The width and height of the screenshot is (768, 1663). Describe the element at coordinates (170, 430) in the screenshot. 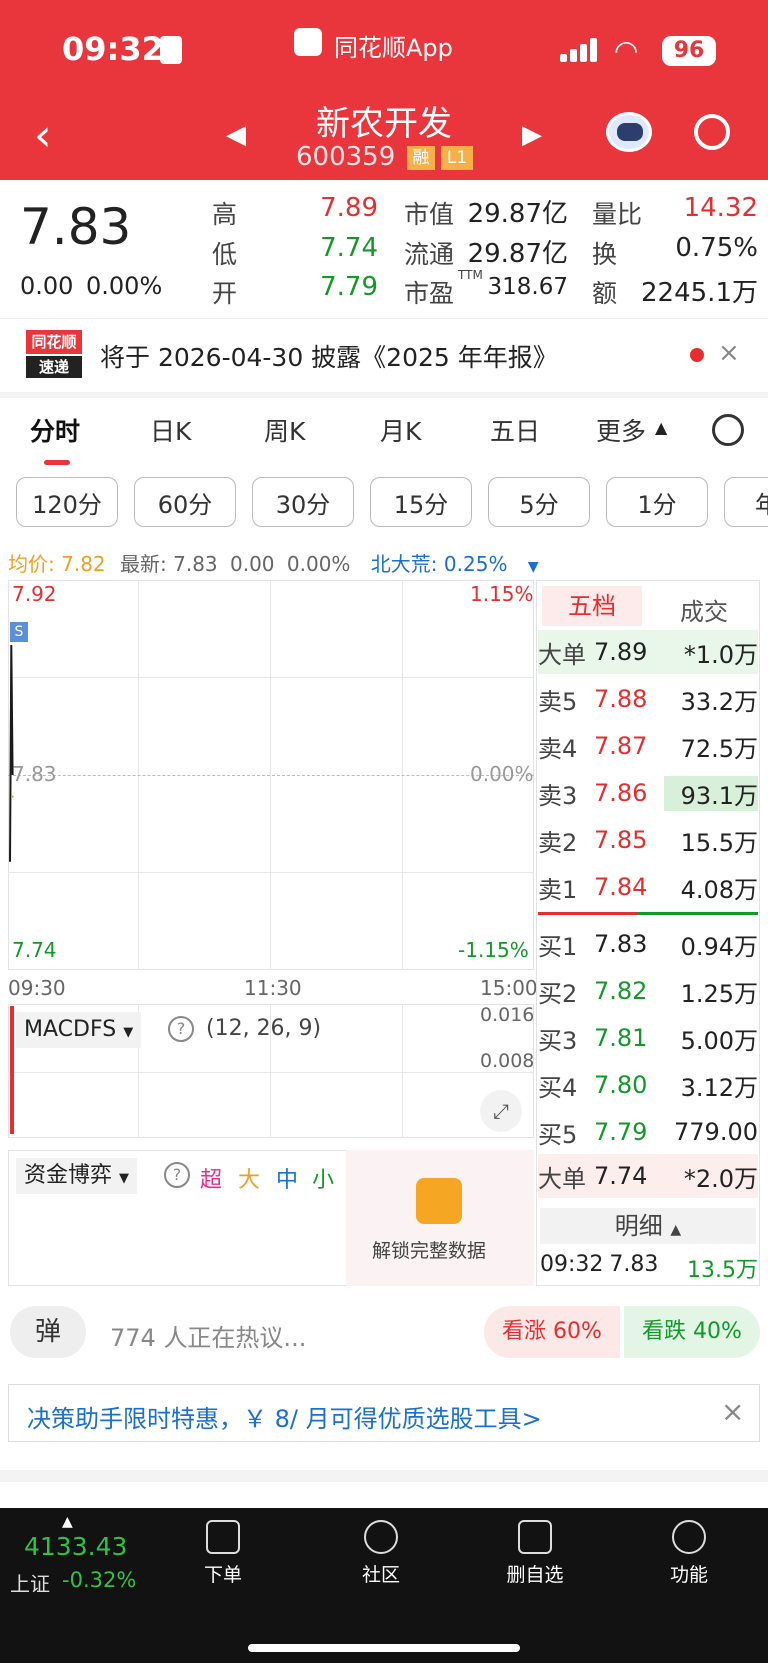

I see `tab-daily-k: 日K` at that location.